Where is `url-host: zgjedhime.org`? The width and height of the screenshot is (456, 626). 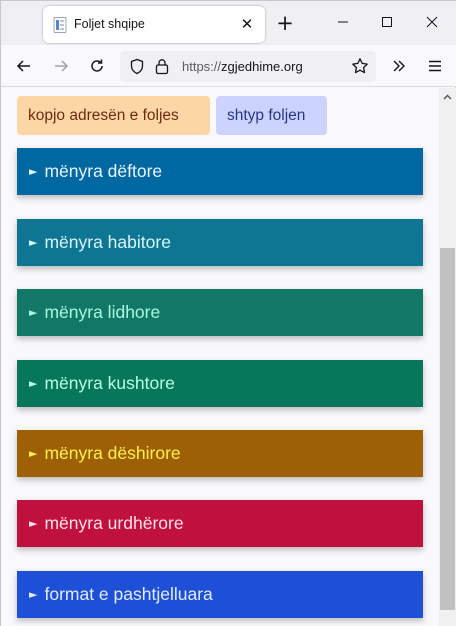
url-host: zgjedhime.org is located at coordinates (262, 66).